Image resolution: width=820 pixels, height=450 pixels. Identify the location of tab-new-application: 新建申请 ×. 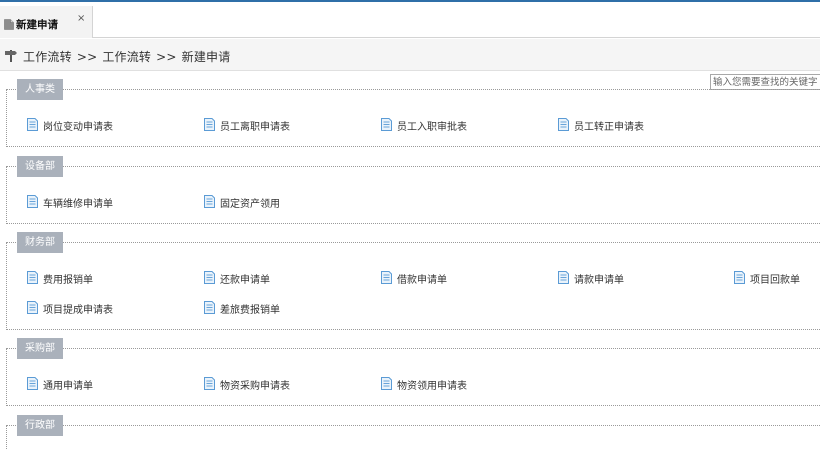
(46, 22).